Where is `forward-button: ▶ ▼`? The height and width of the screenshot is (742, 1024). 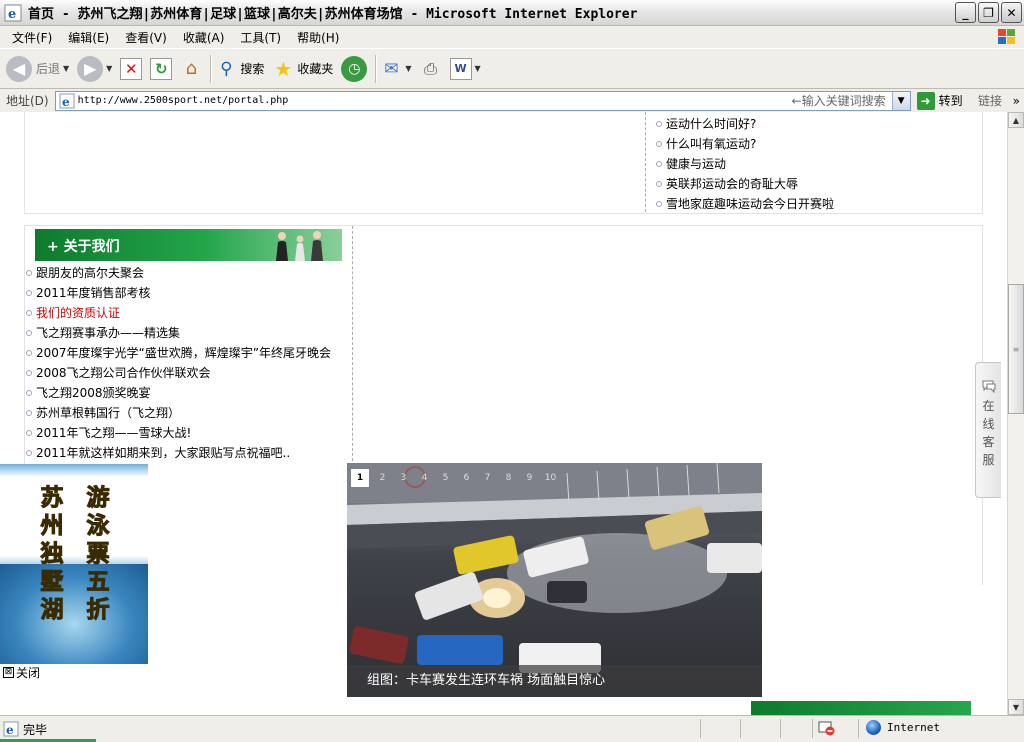 forward-button: ▶ ▼ is located at coordinates (94, 68).